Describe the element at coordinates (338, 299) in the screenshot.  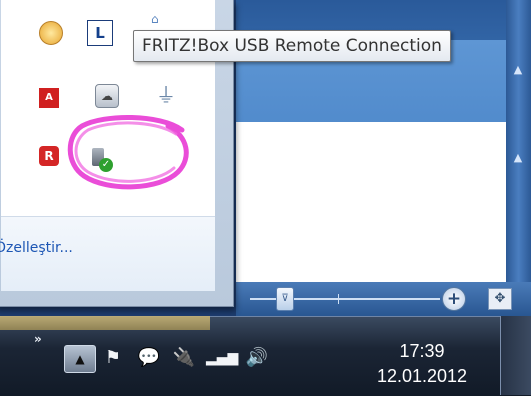
I see `zoom-tick` at that location.